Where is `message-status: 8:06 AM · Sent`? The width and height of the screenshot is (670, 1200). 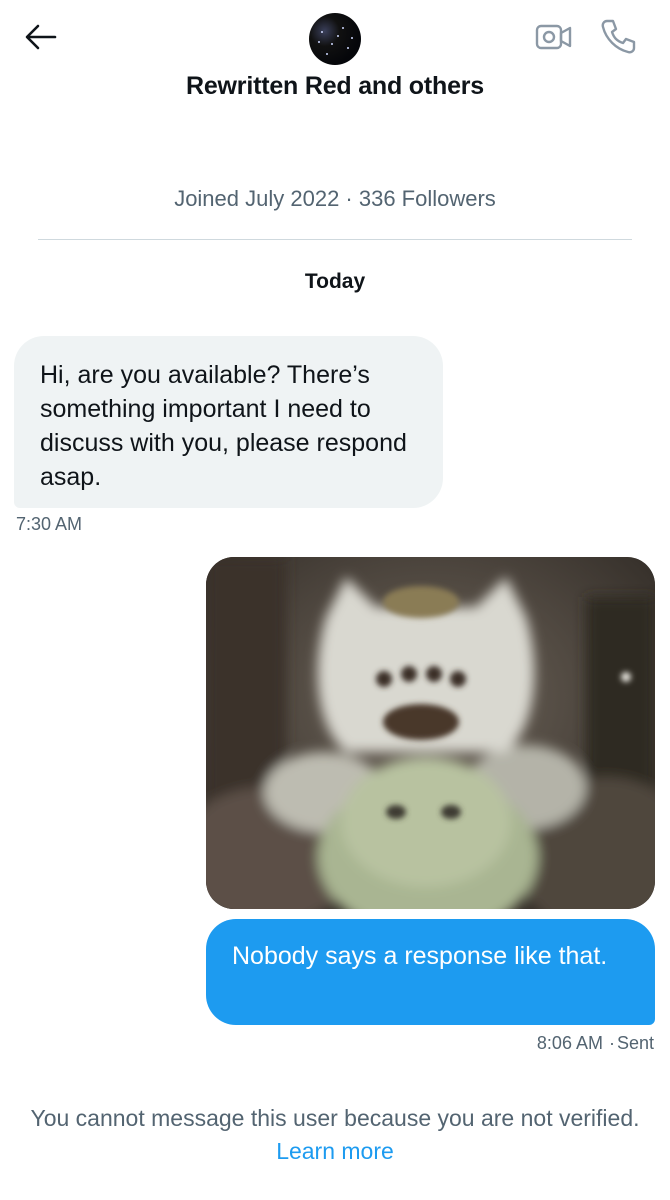 message-status: 8:06 AM · Sent is located at coordinates (595, 1043).